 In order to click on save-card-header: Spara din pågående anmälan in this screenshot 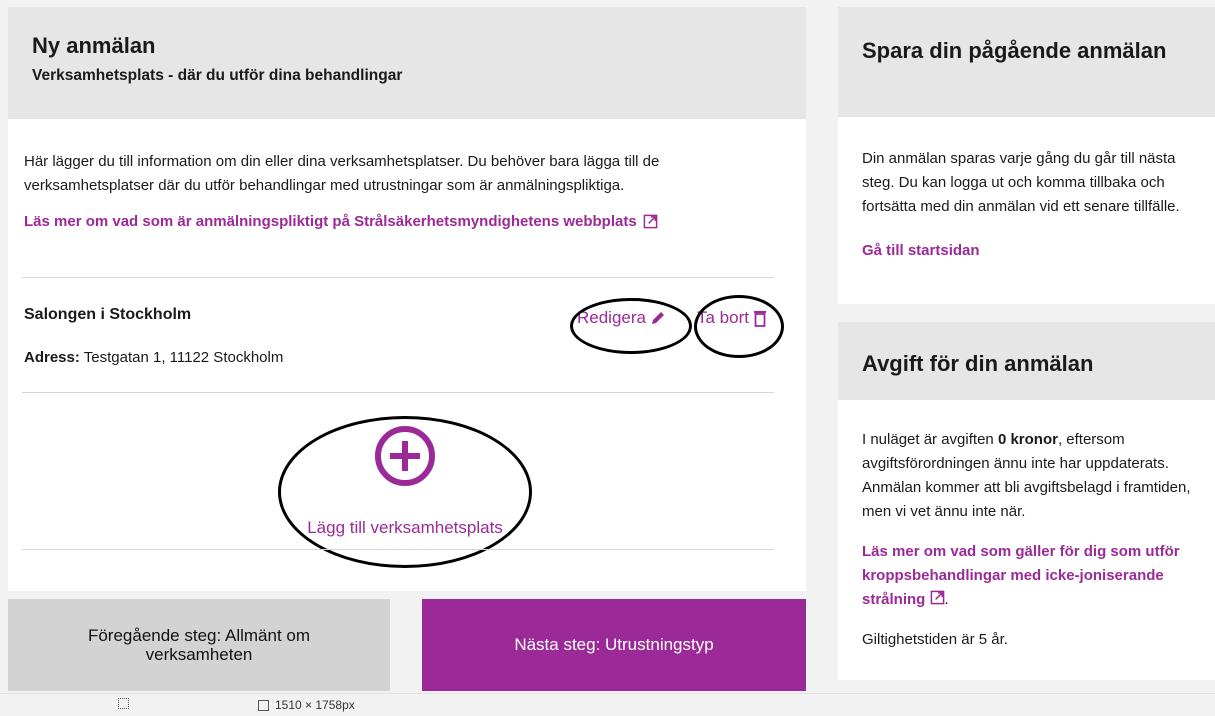, I will do `click(1026, 62)`.